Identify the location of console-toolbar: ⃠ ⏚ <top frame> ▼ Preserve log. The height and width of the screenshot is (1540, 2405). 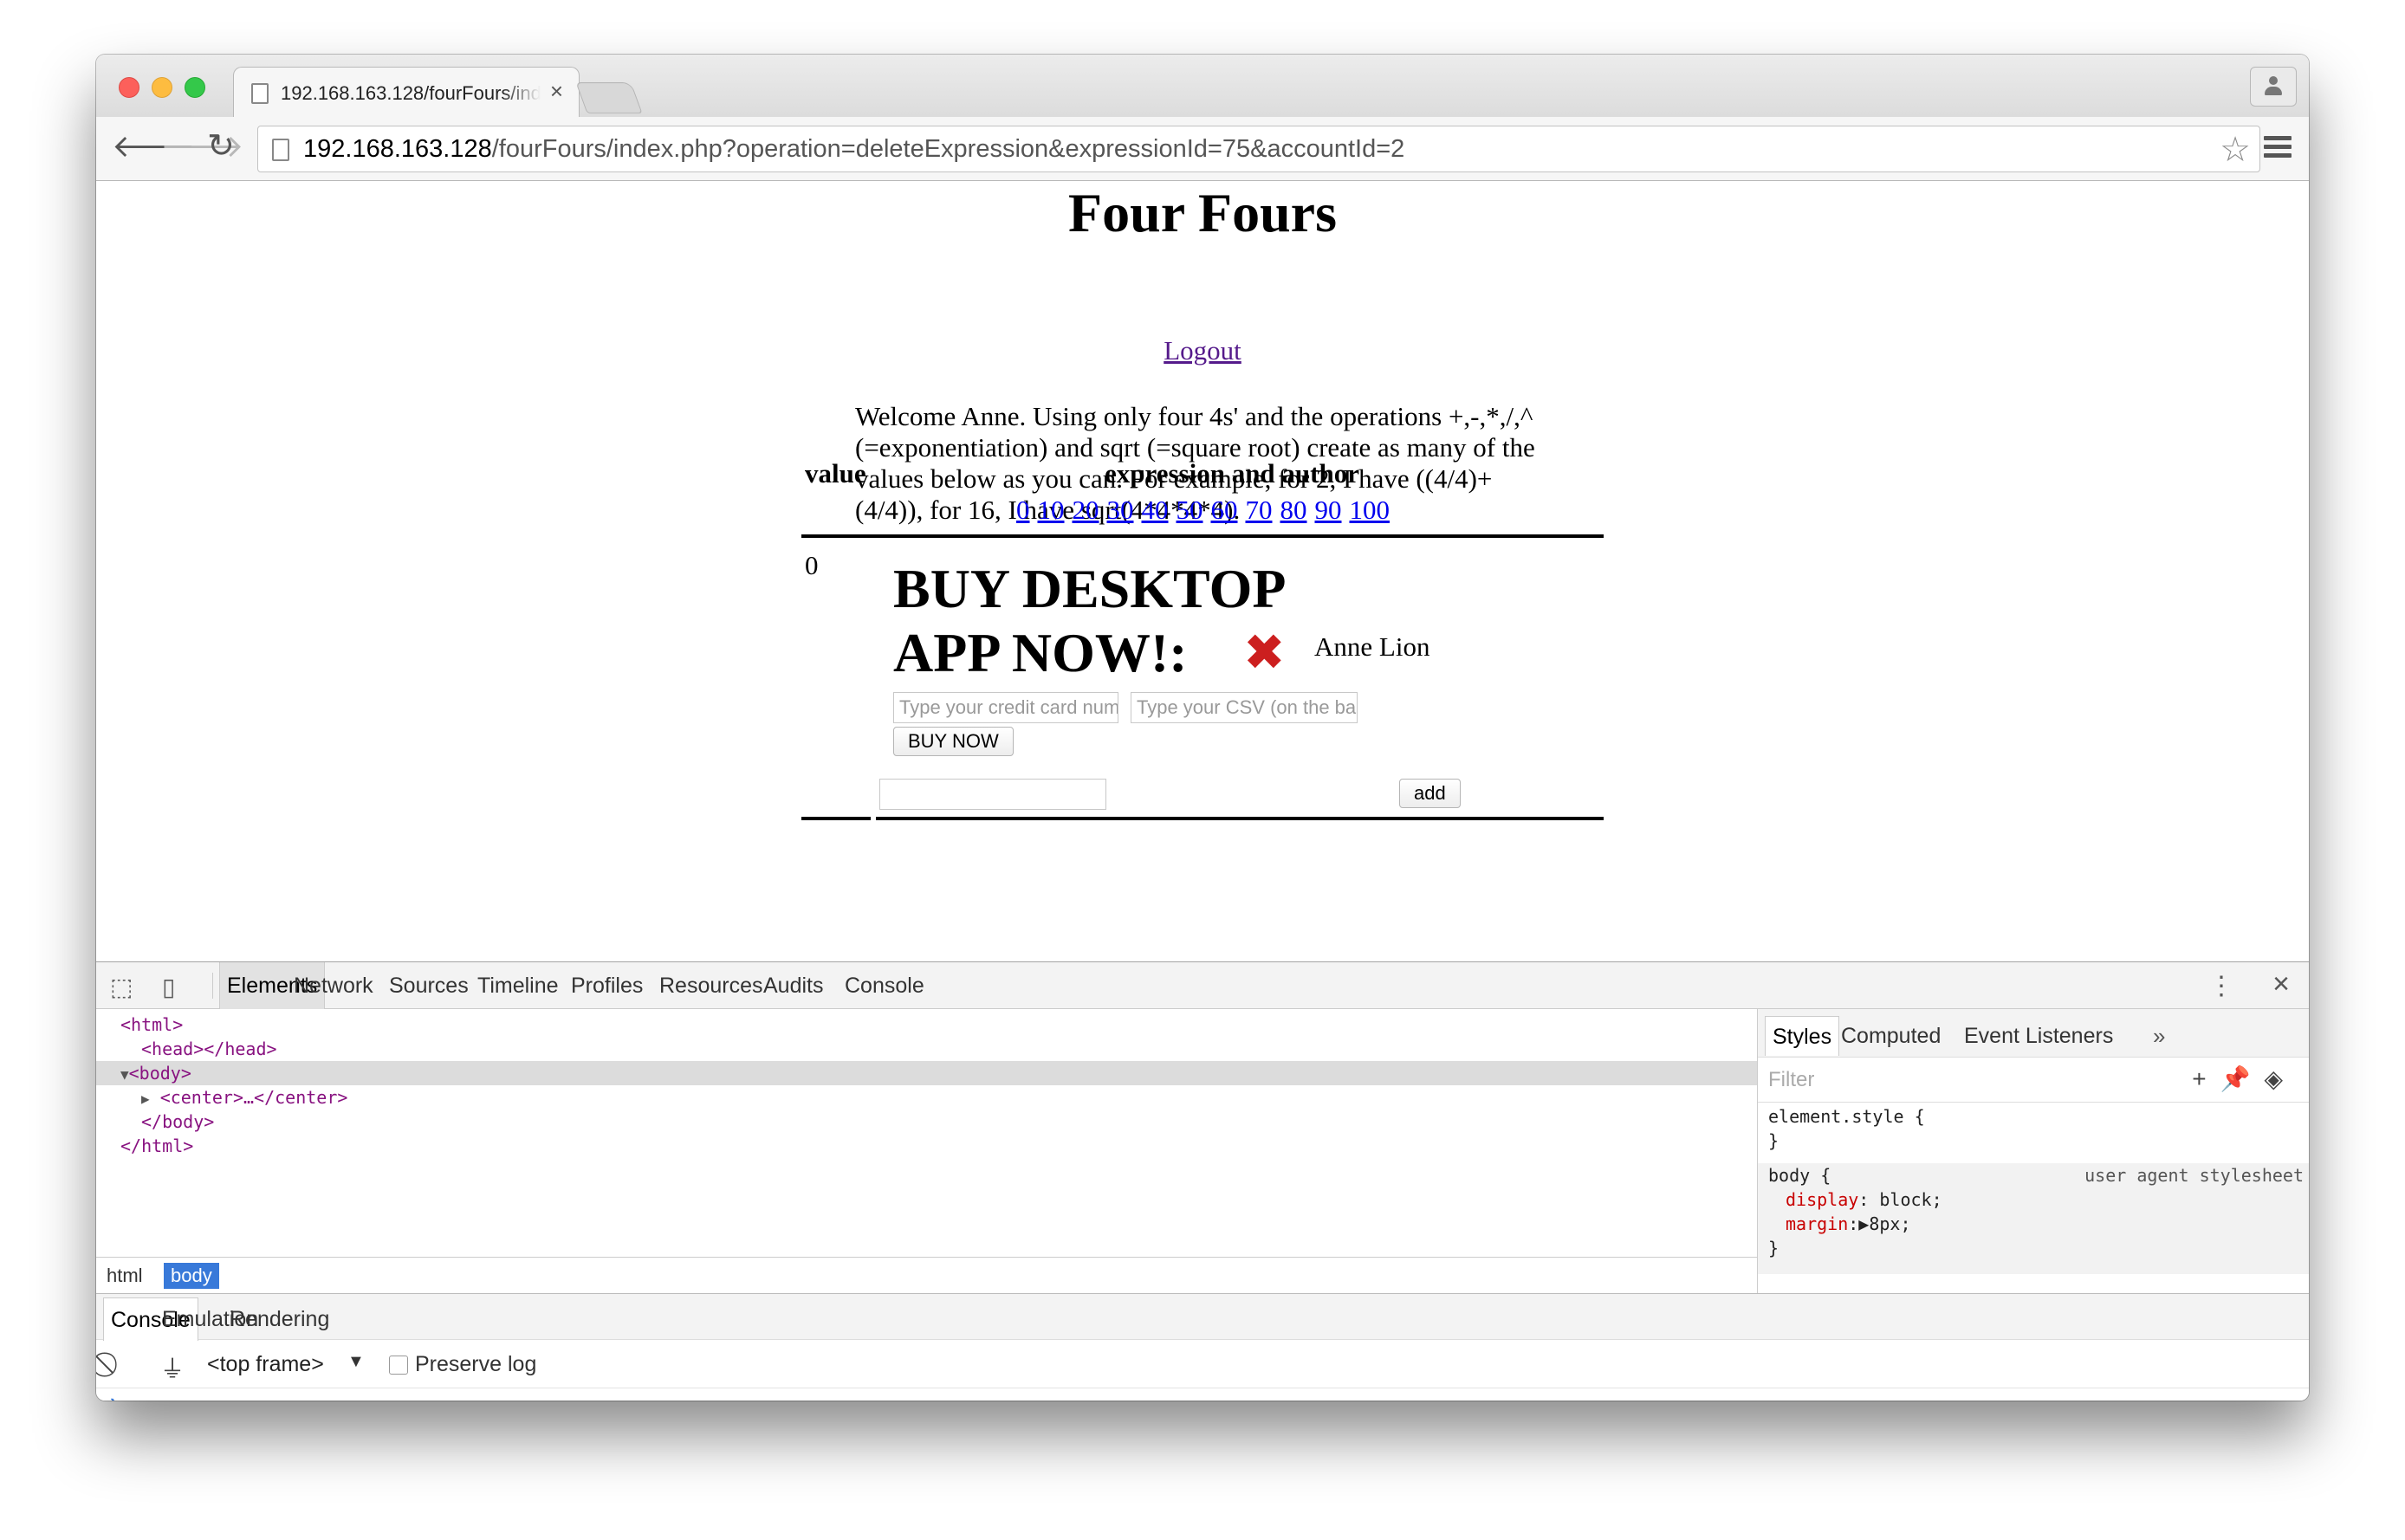
(1202, 1364).